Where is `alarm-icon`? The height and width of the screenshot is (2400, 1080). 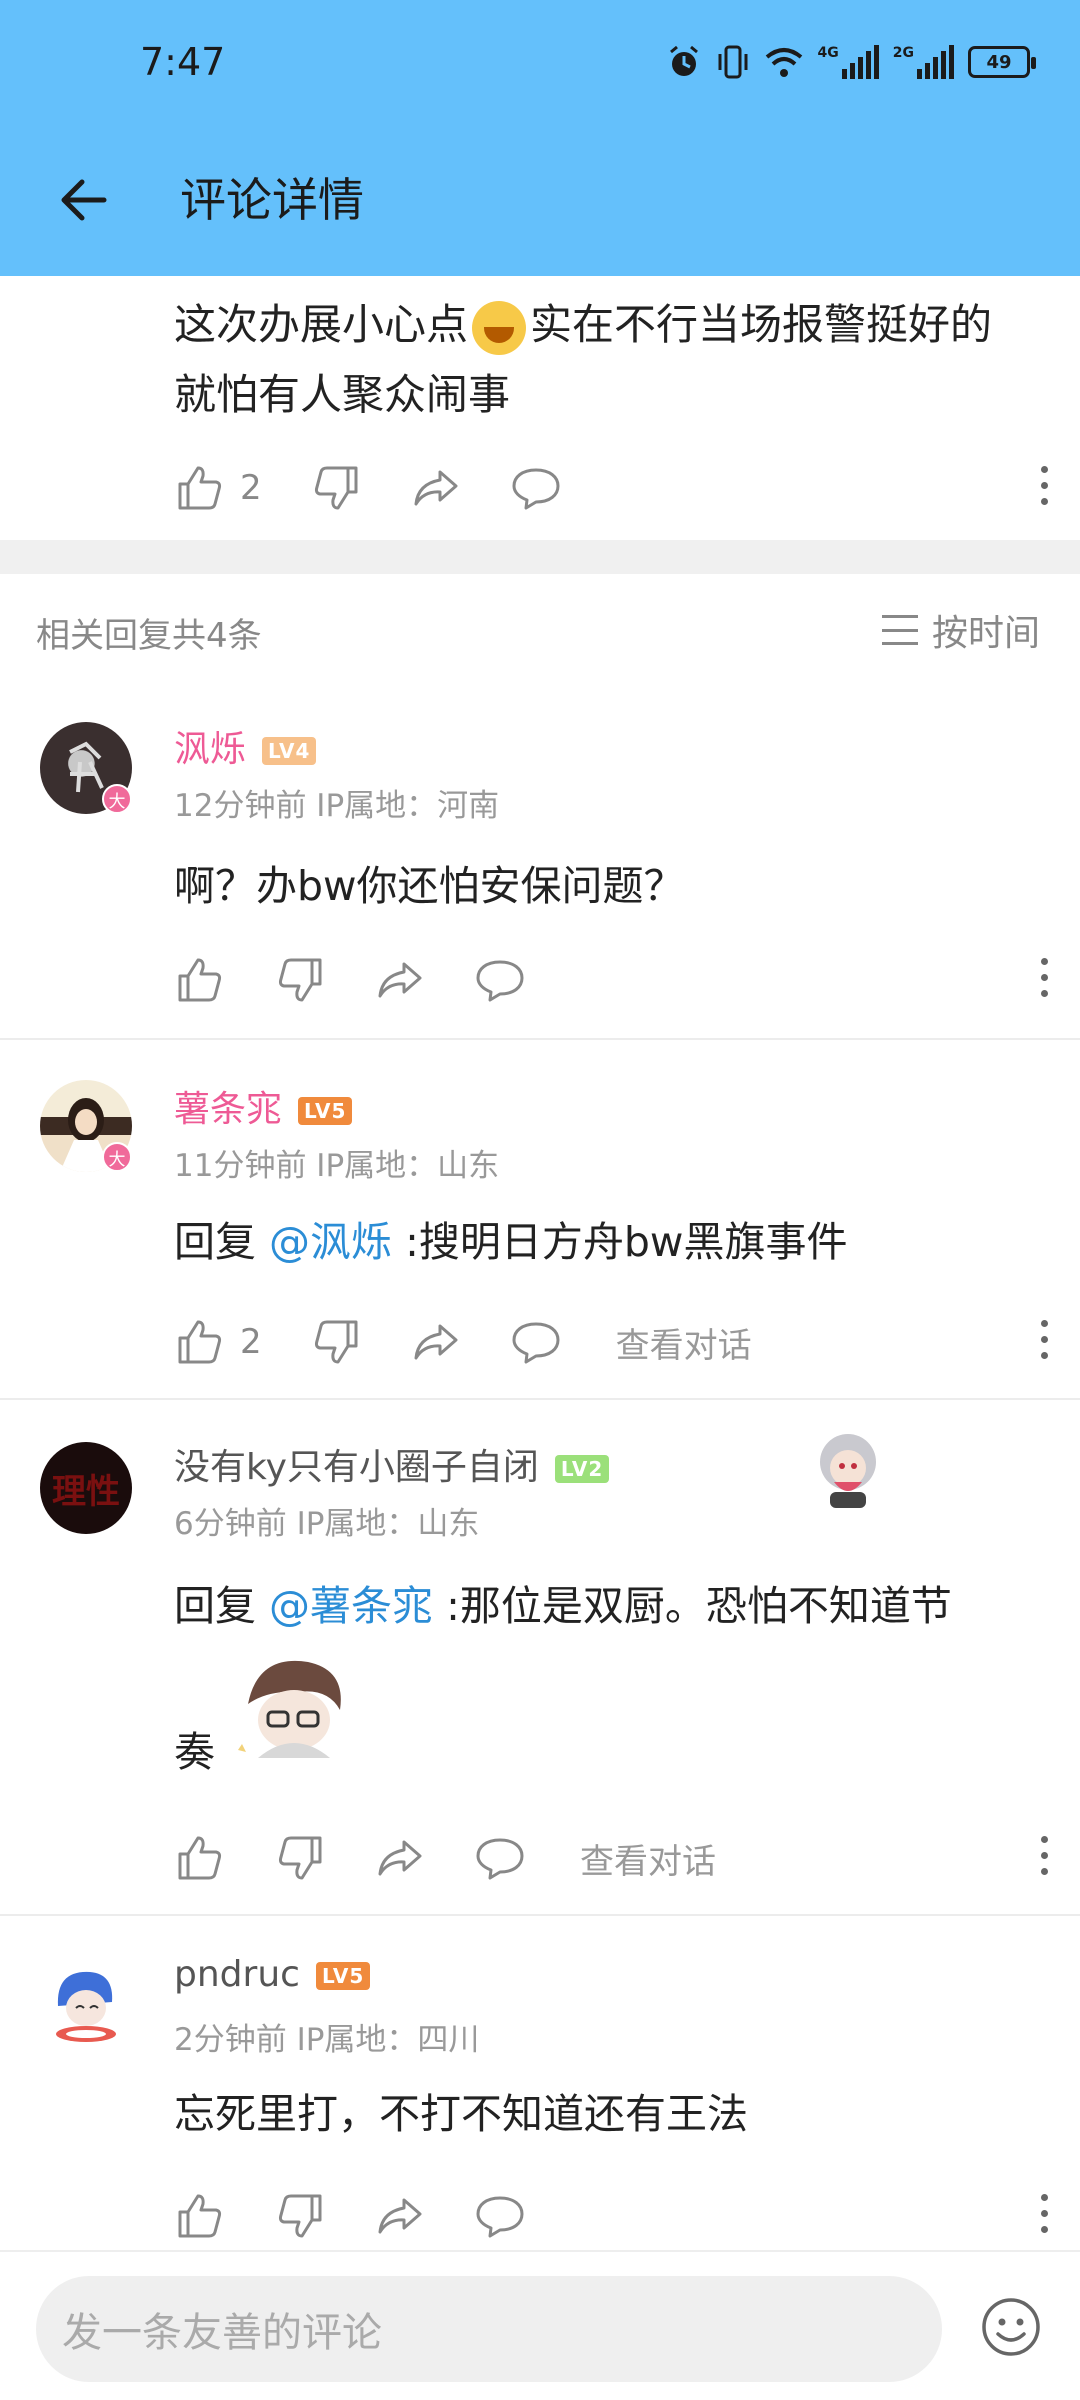
alarm-icon is located at coordinates (683, 60).